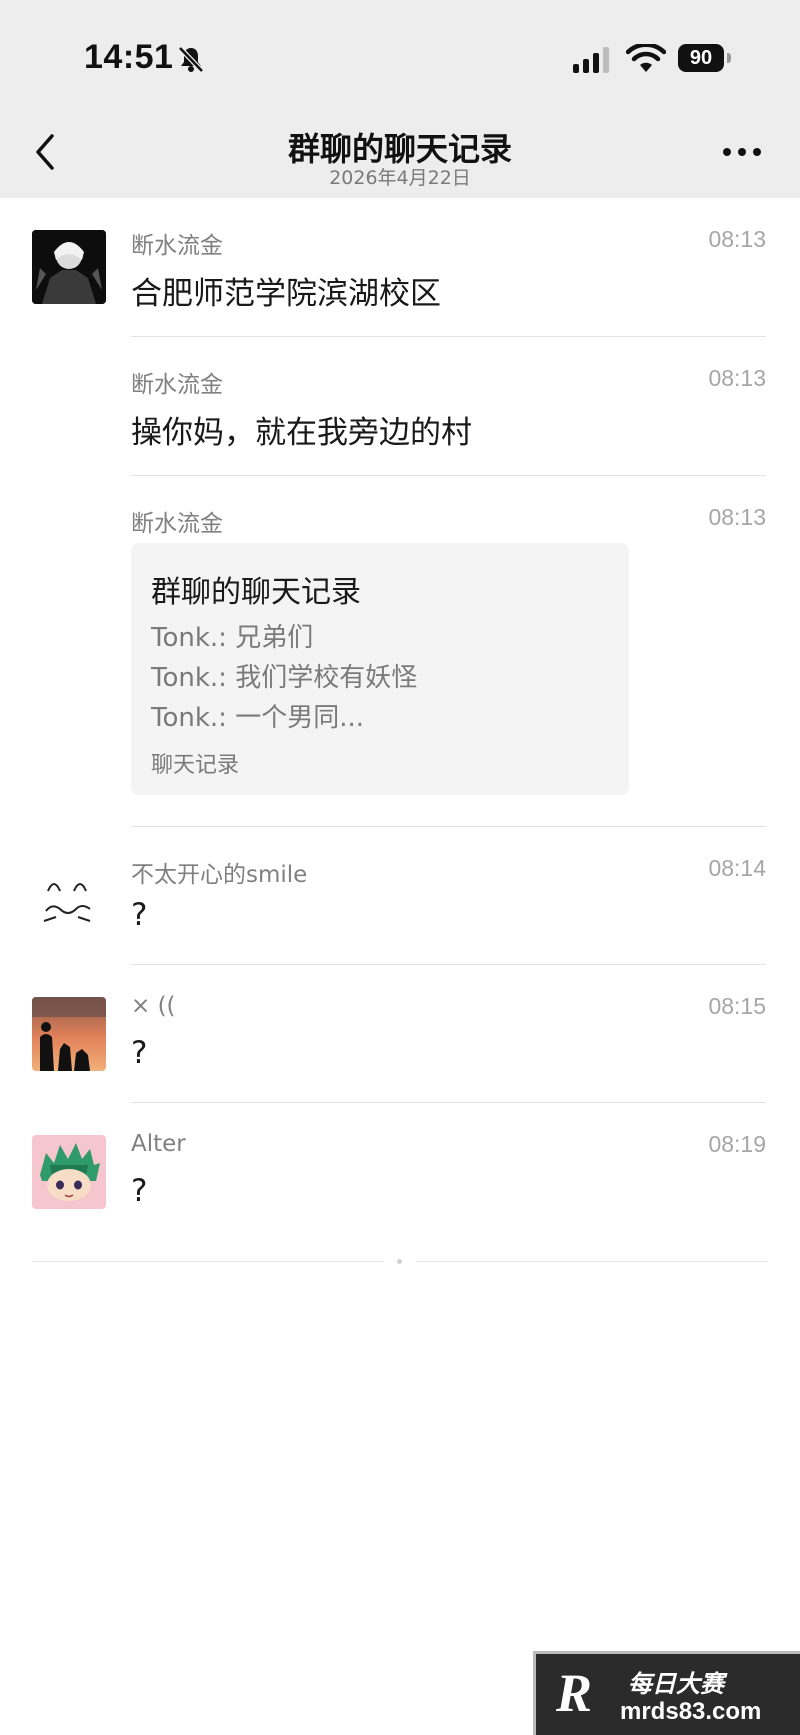  Describe the element at coordinates (691, 1711) in the screenshot. I see `watermark-url: mrds83.com` at that location.